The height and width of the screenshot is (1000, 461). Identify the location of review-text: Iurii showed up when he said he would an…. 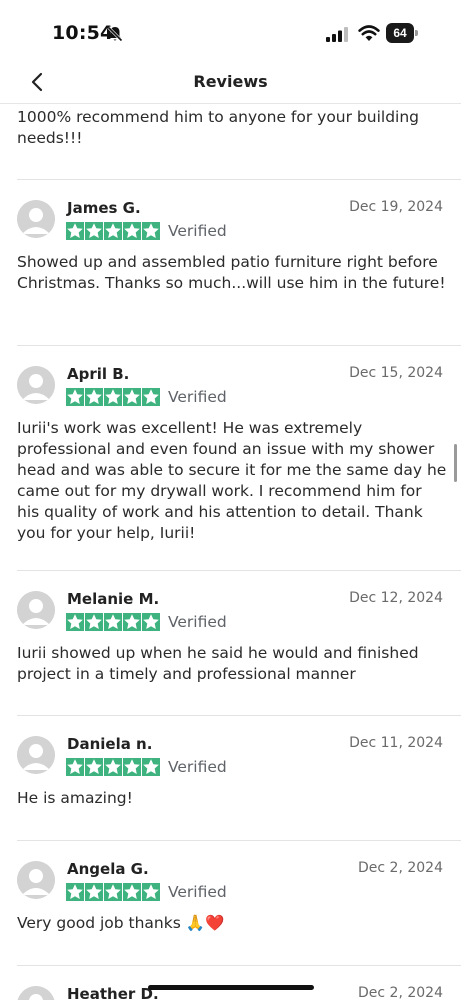
(218, 663).